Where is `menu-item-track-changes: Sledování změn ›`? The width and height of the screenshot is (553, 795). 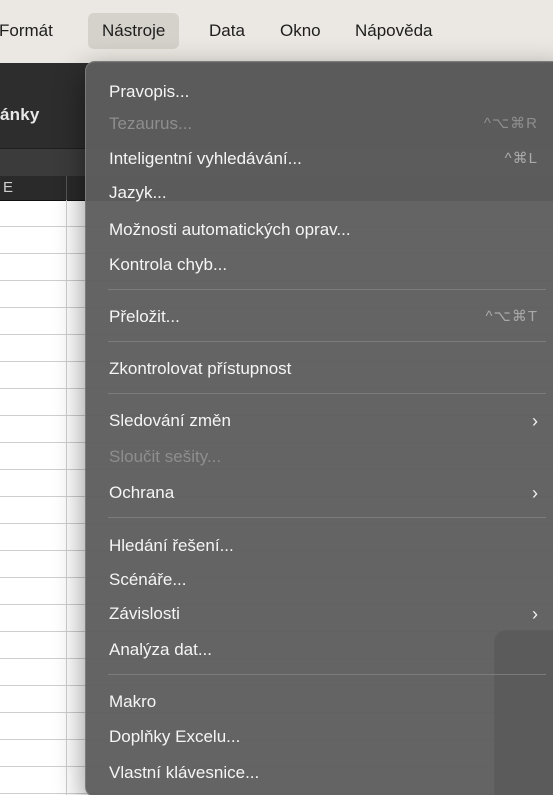 menu-item-track-changes: Sledování změn › is located at coordinates (319, 421).